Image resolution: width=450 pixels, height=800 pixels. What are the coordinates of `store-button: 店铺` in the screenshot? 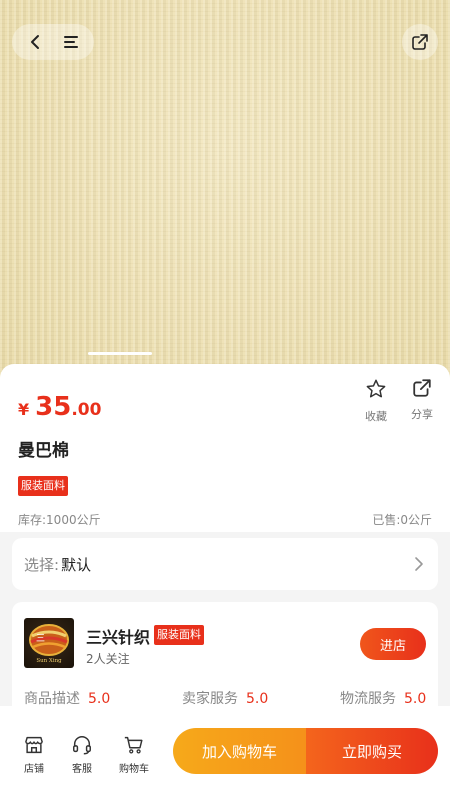 It's located at (34, 754).